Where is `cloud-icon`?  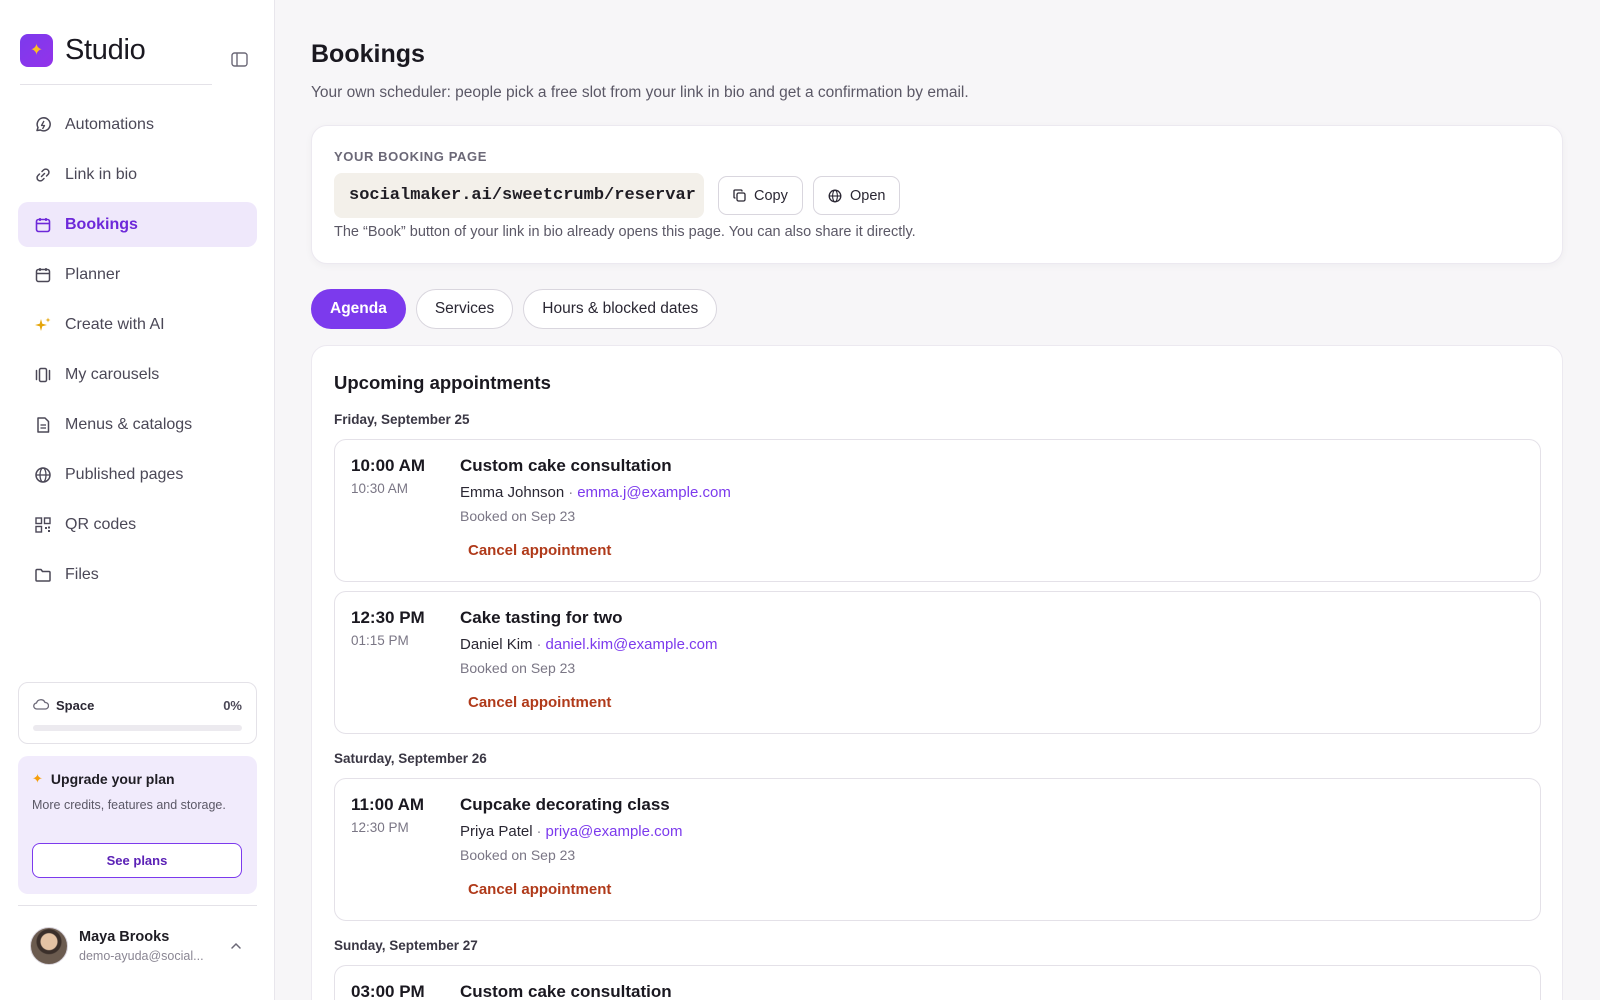 cloud-icon is located at coordinates (41, 705).